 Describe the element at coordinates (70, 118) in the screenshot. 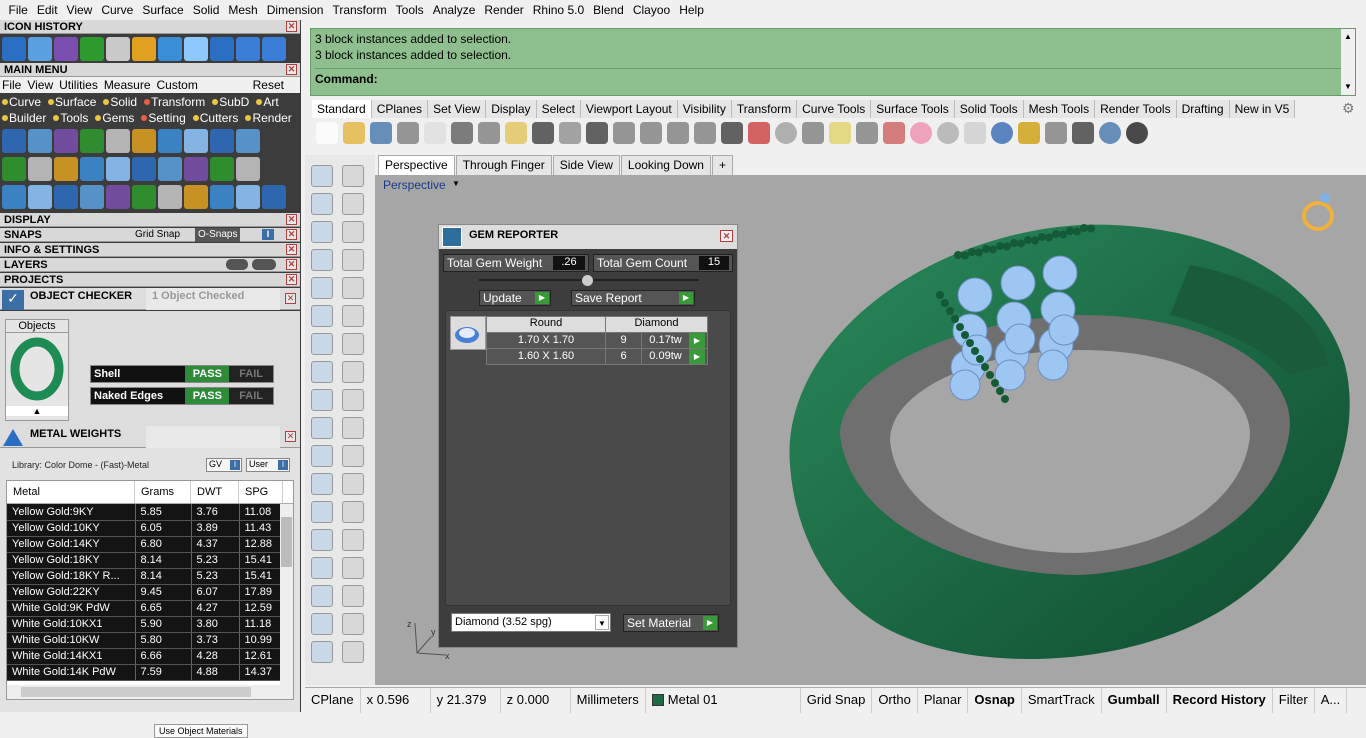

I see `category-tools: Tools` at that location.